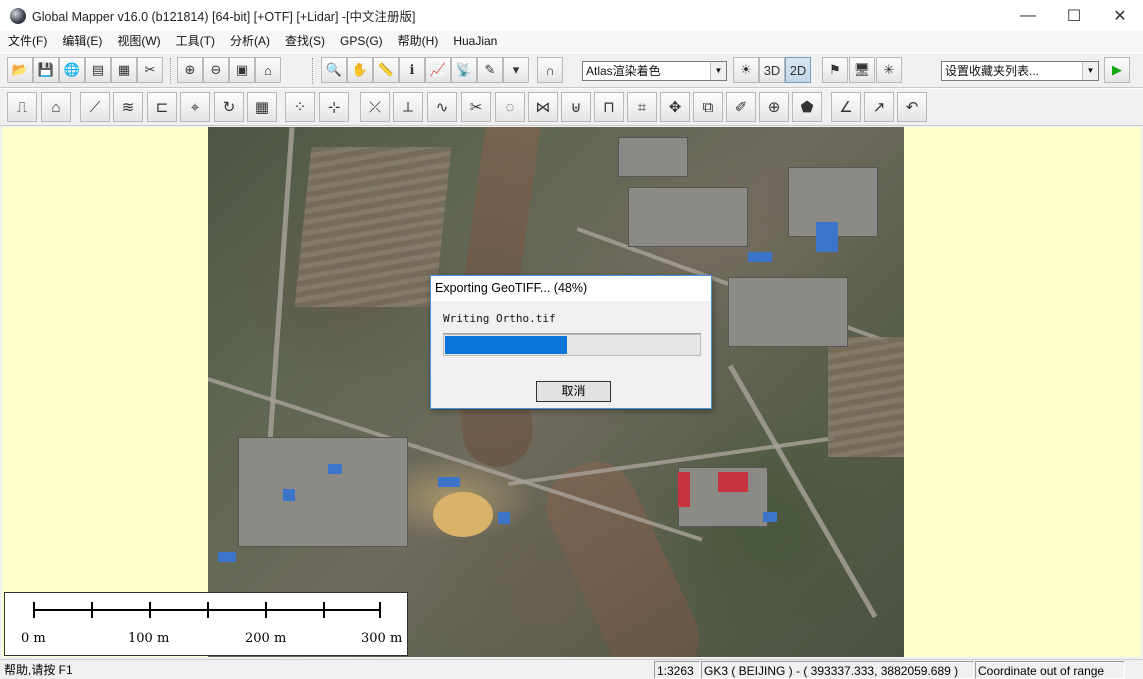 This screenshot has width=1143, height=679. Describe the element at coordinates (490, 70) in the screenshot. I see `digitizer-icon: ✎` at that location.